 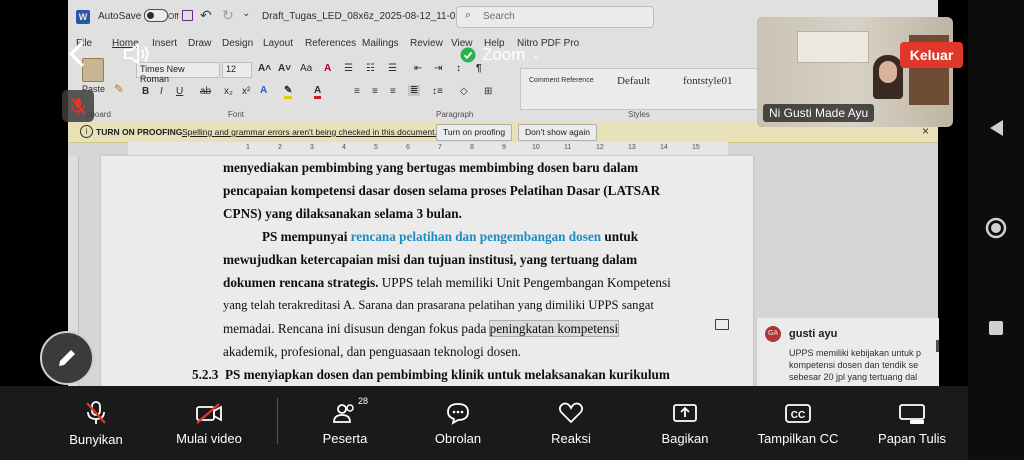 I want to click on participant-count-badge: 28, so click(x=363, y=401).